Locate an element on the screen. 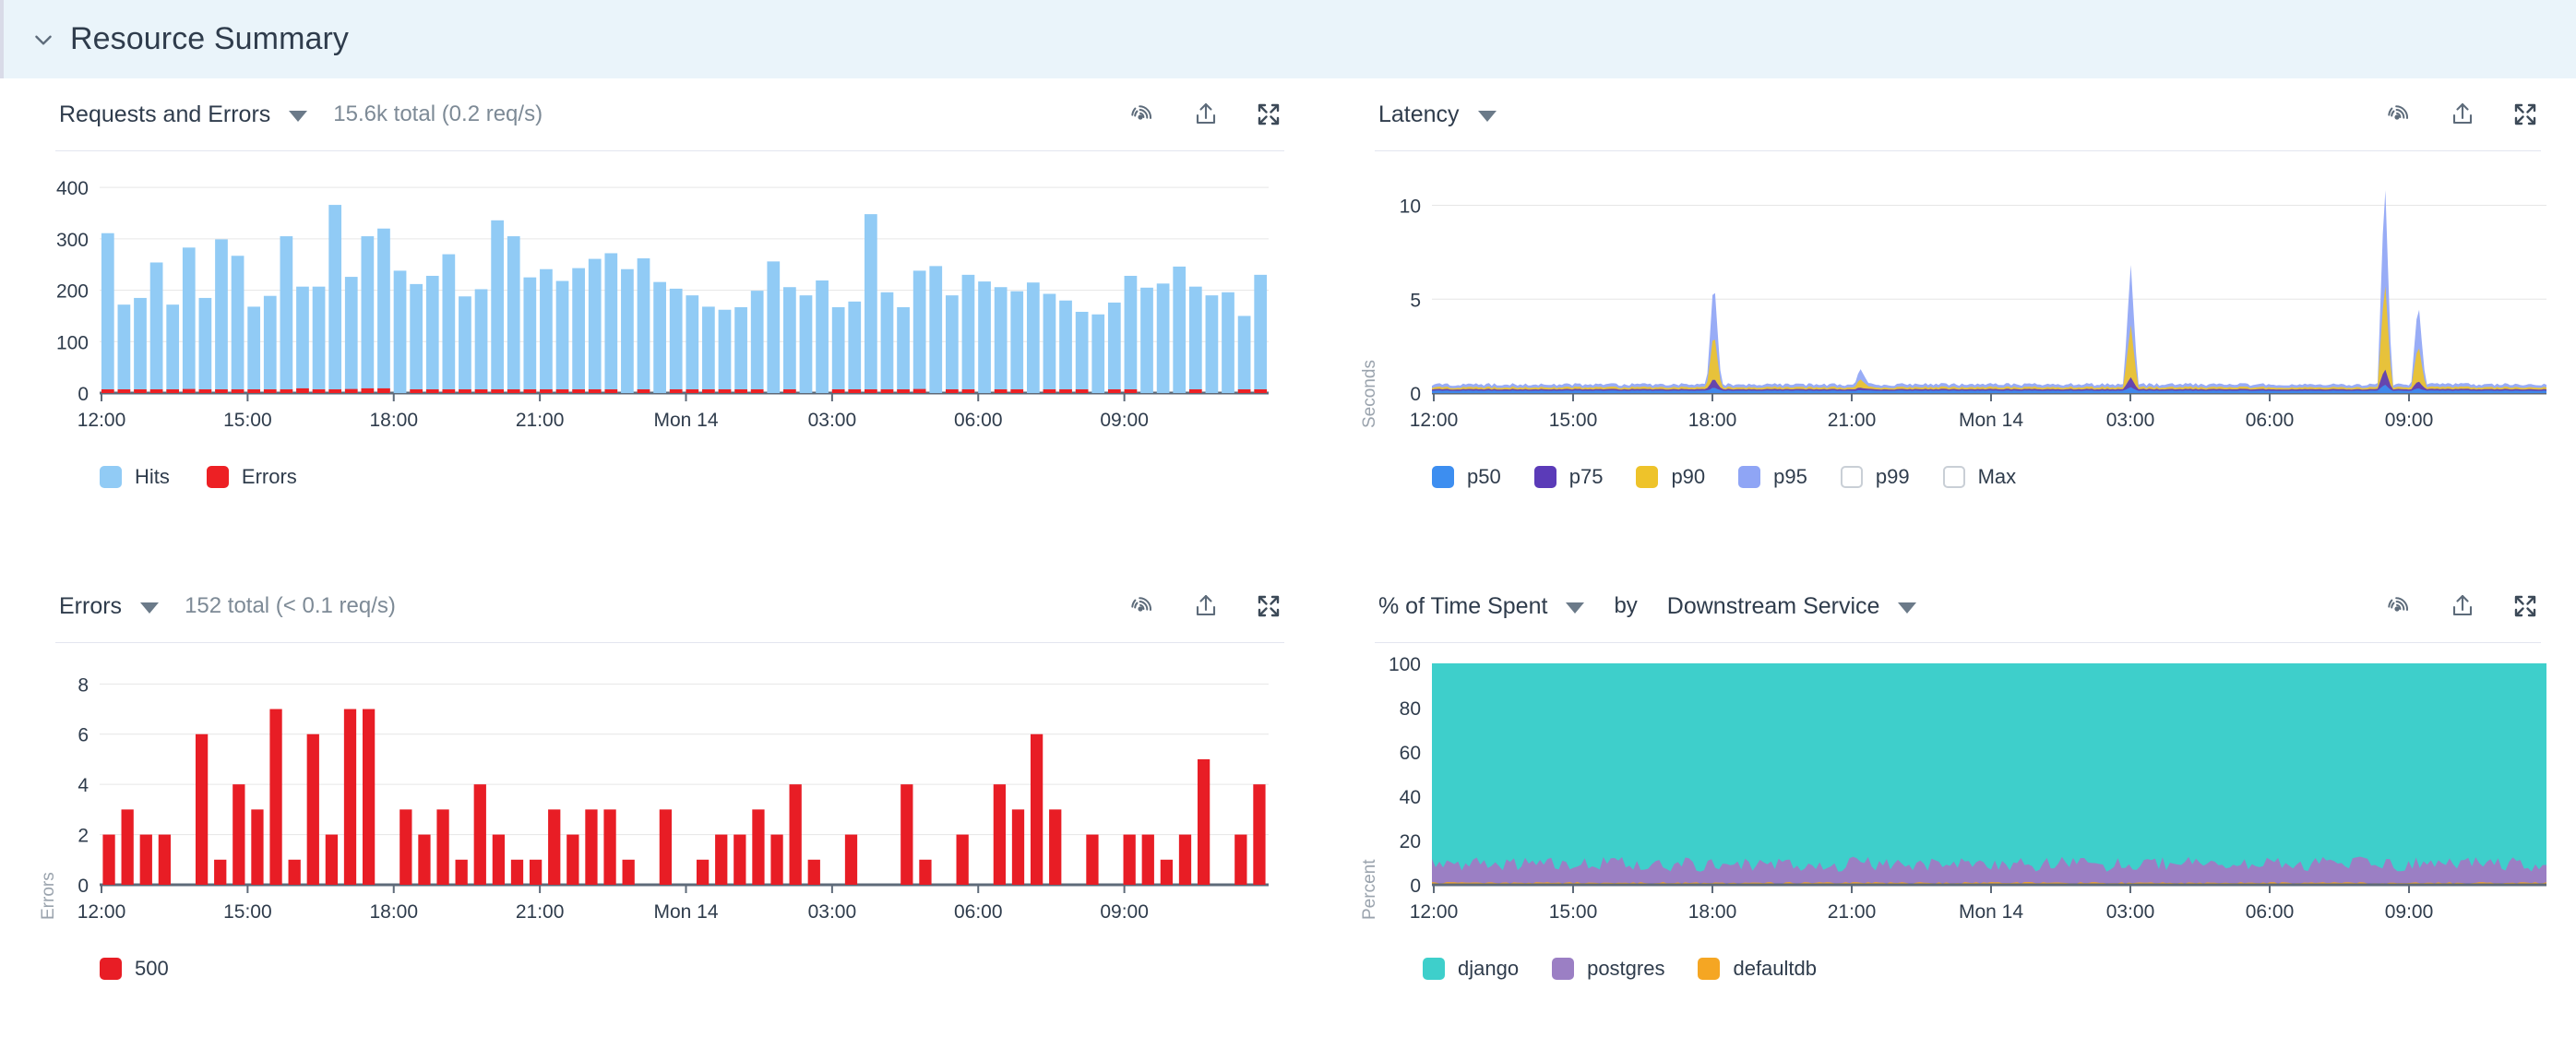 This screenshot has width=2576, height=1061. panel-actions-requests-and-errors is located at coordinates (1205, 115).